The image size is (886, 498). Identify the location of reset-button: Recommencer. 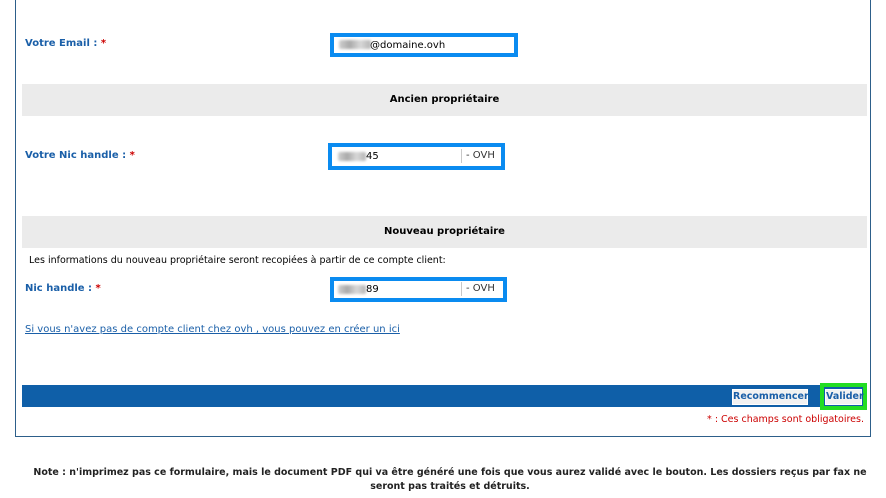
(770, 397).